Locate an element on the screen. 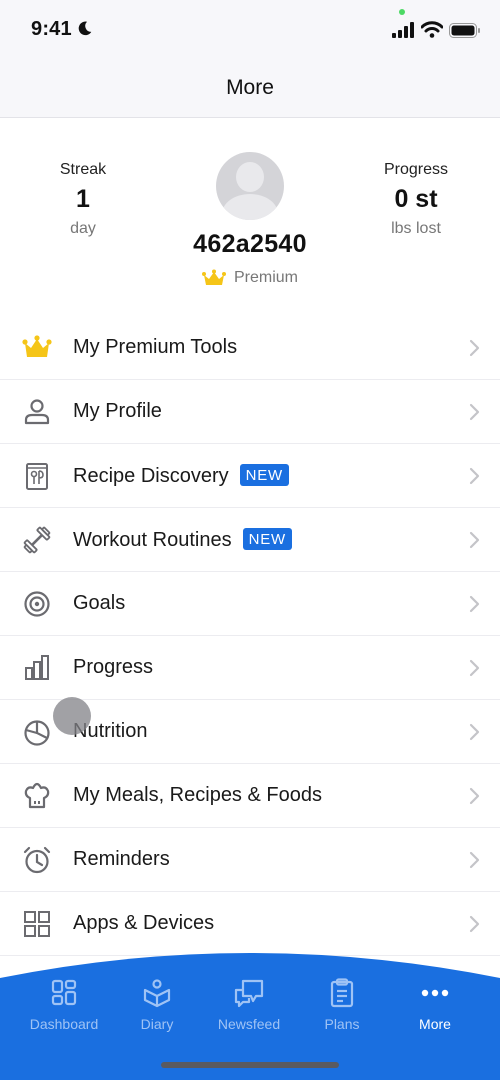  tab-label: Diary is located at coordinates (157, 1024).